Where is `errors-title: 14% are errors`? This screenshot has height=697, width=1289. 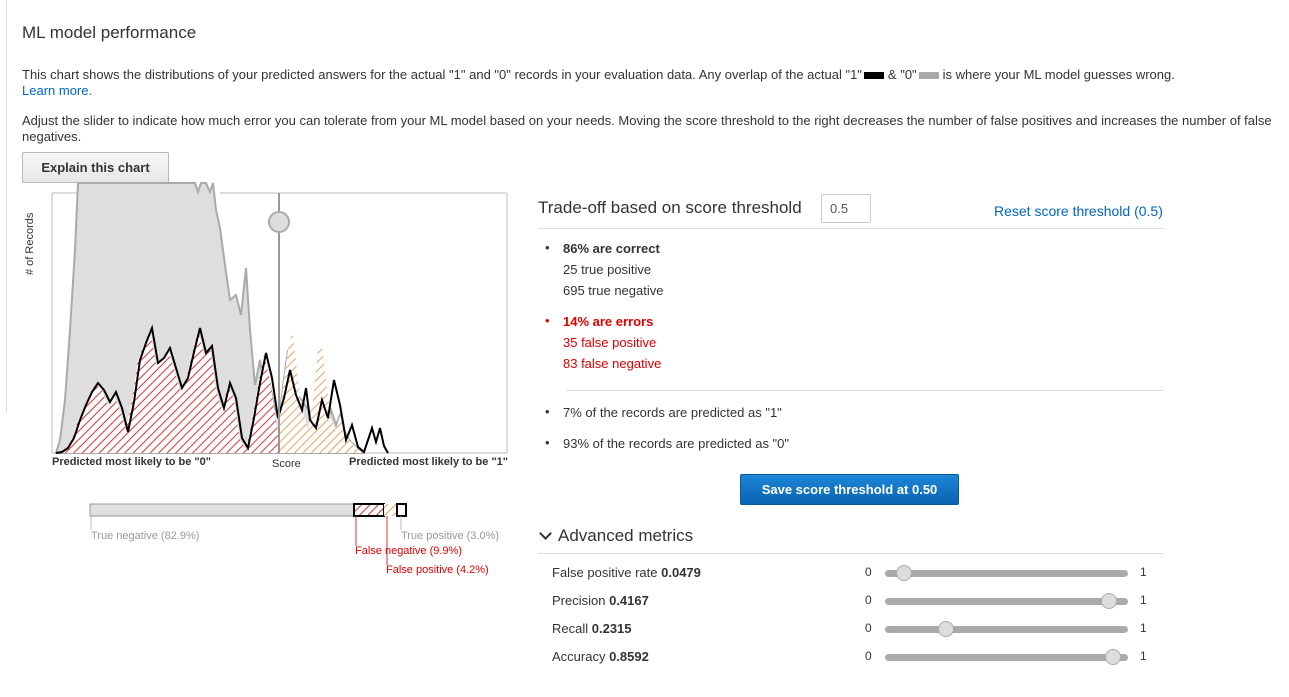
errors-title: 14% are errors is located at coordinates (608, 321).